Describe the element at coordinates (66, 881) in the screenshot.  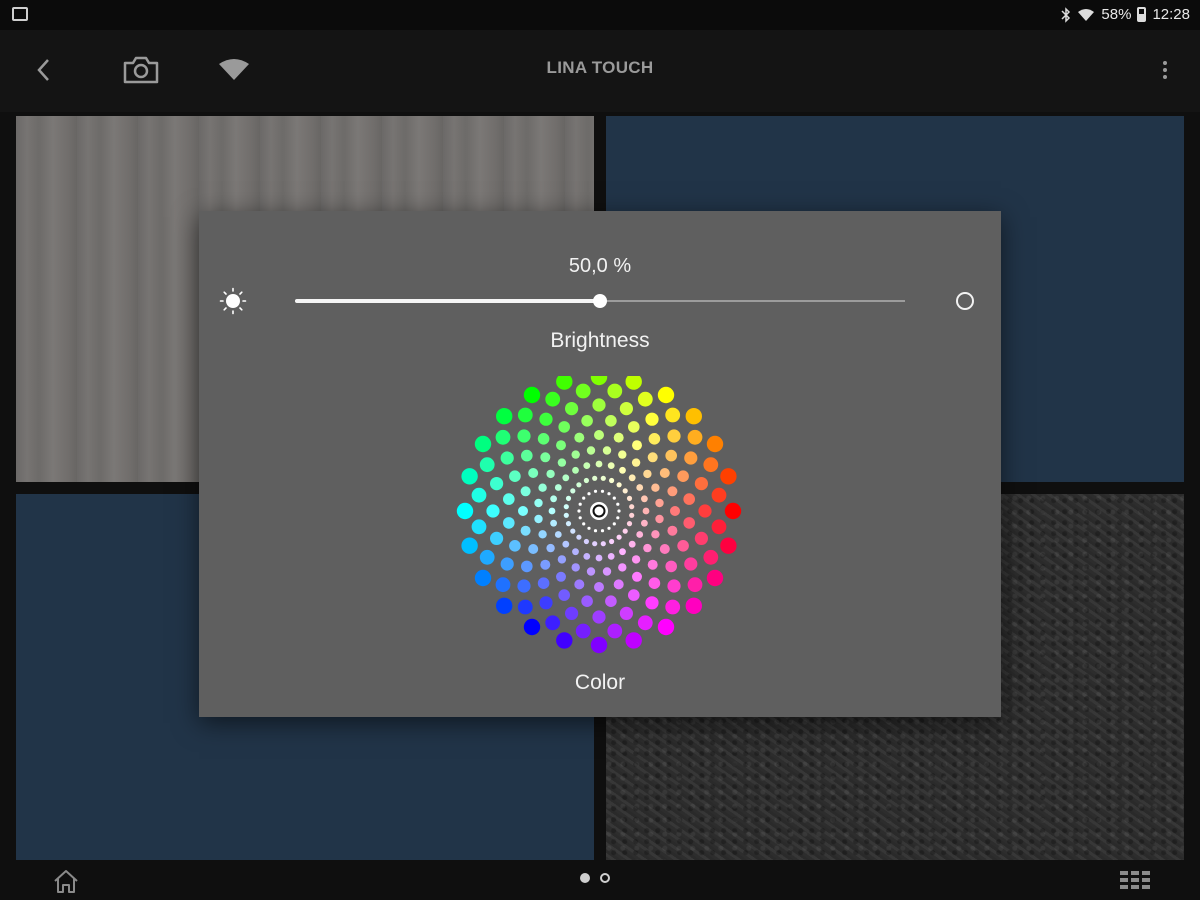
I see `home-icon` at that location.